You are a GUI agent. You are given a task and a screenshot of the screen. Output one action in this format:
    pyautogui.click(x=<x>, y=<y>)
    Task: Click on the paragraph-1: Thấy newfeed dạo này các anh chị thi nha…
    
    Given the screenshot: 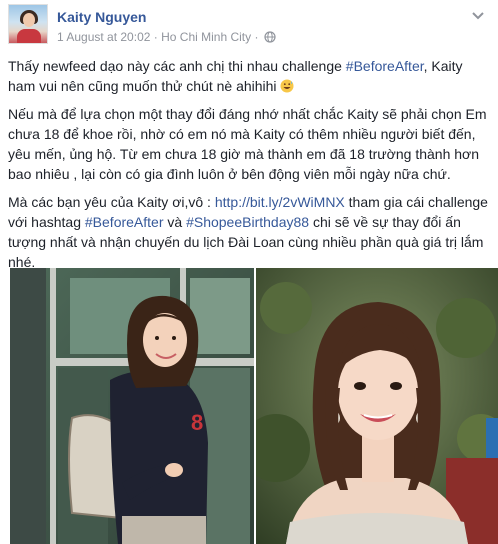 What is the action you would take?
    pyautogui.click(x=250, y=76)
    